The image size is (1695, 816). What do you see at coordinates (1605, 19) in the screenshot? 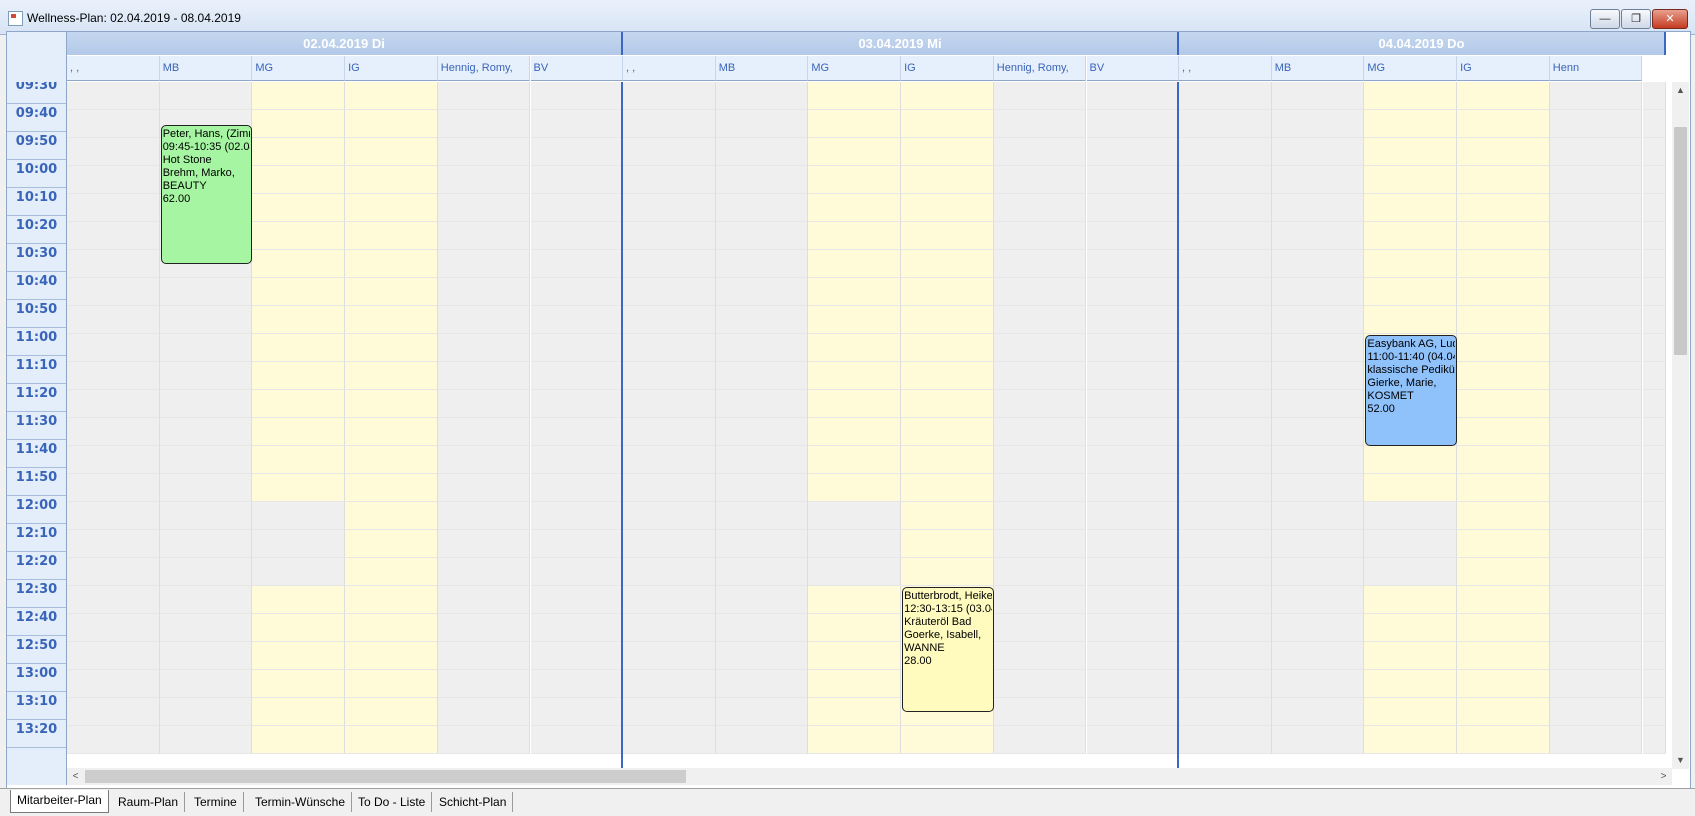
I see `minimize-button: —` at bounding box center [1605, 19].